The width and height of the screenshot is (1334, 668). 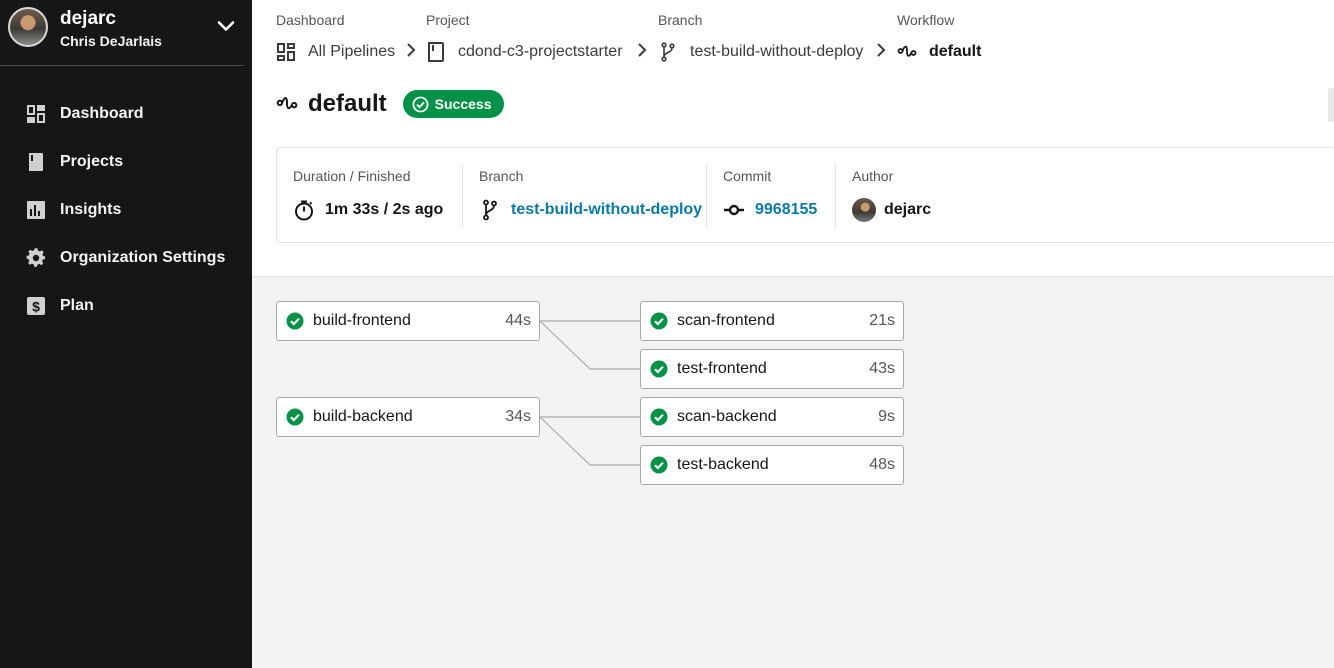 What do you see at coordinates (786, 210) in the screenshot?
I see `commit-link: 9968155` at bounding box center [786, 210].